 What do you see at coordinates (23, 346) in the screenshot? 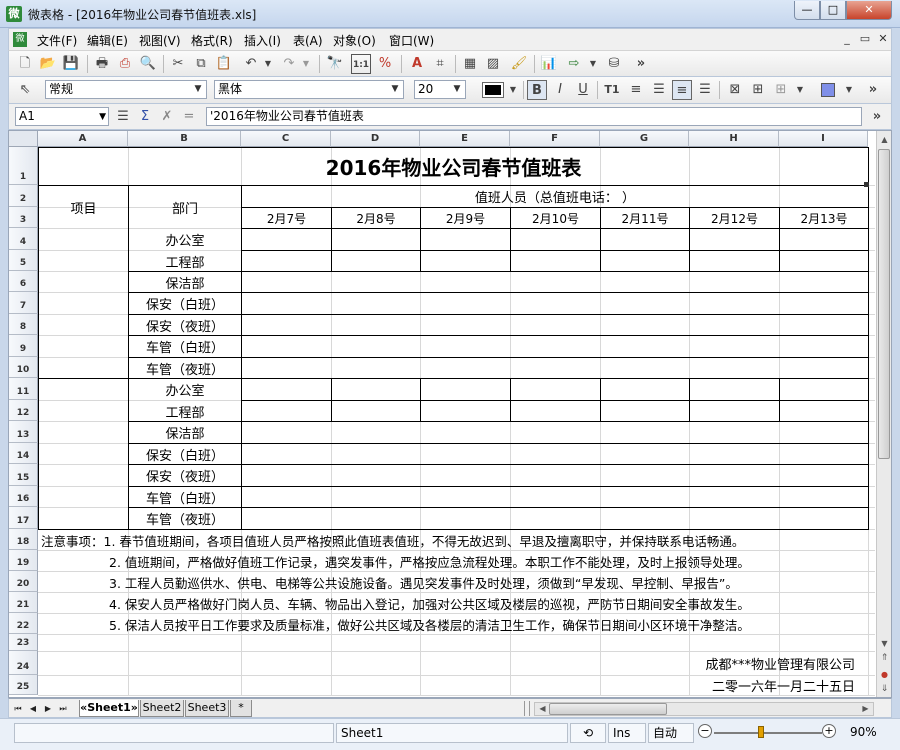
I see `row-header-9: 9` at bounding box center [23, 346].